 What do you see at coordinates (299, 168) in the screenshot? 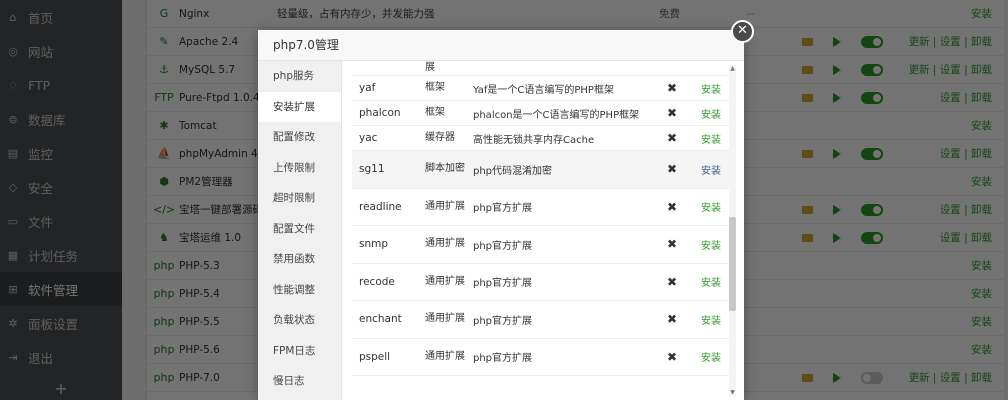
I see `tab-item: 上传限制` at bounding box center [299, 168].